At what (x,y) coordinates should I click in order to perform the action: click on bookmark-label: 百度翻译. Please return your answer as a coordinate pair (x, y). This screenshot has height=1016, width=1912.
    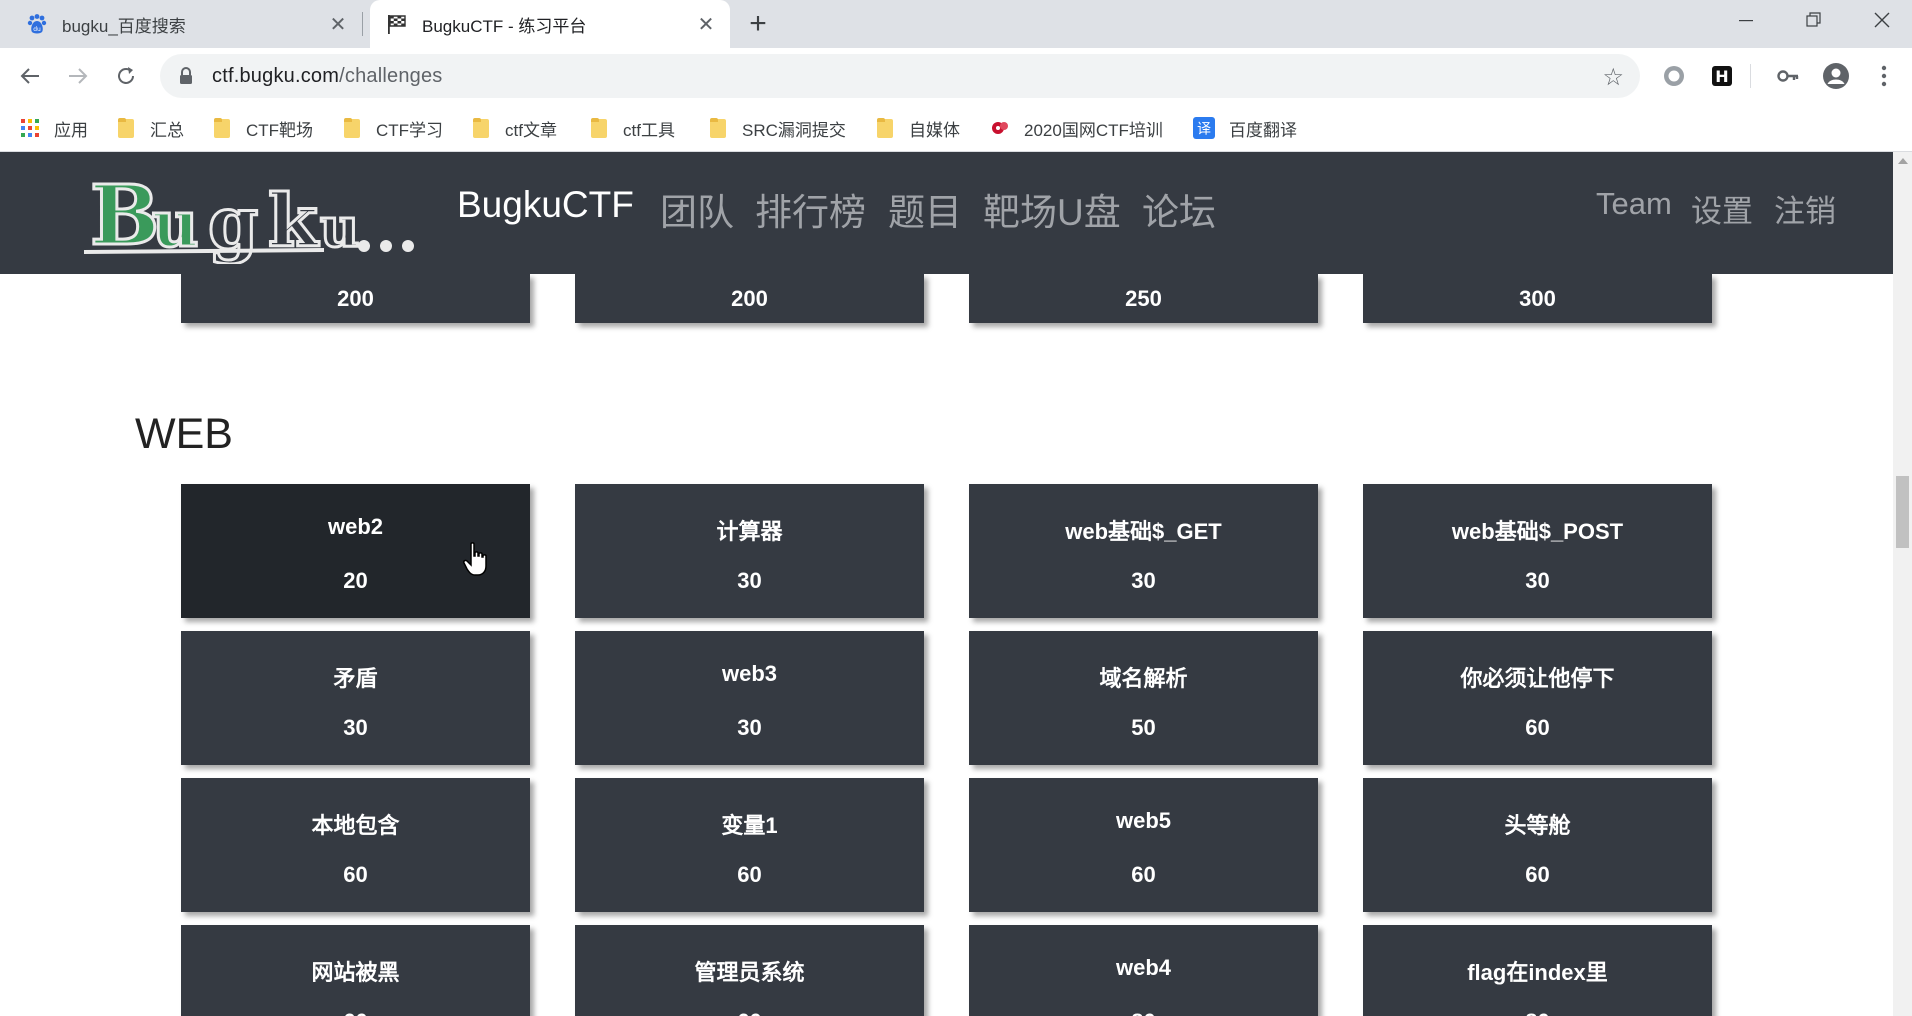
    Looking at the image, I should click on (1263, 130).